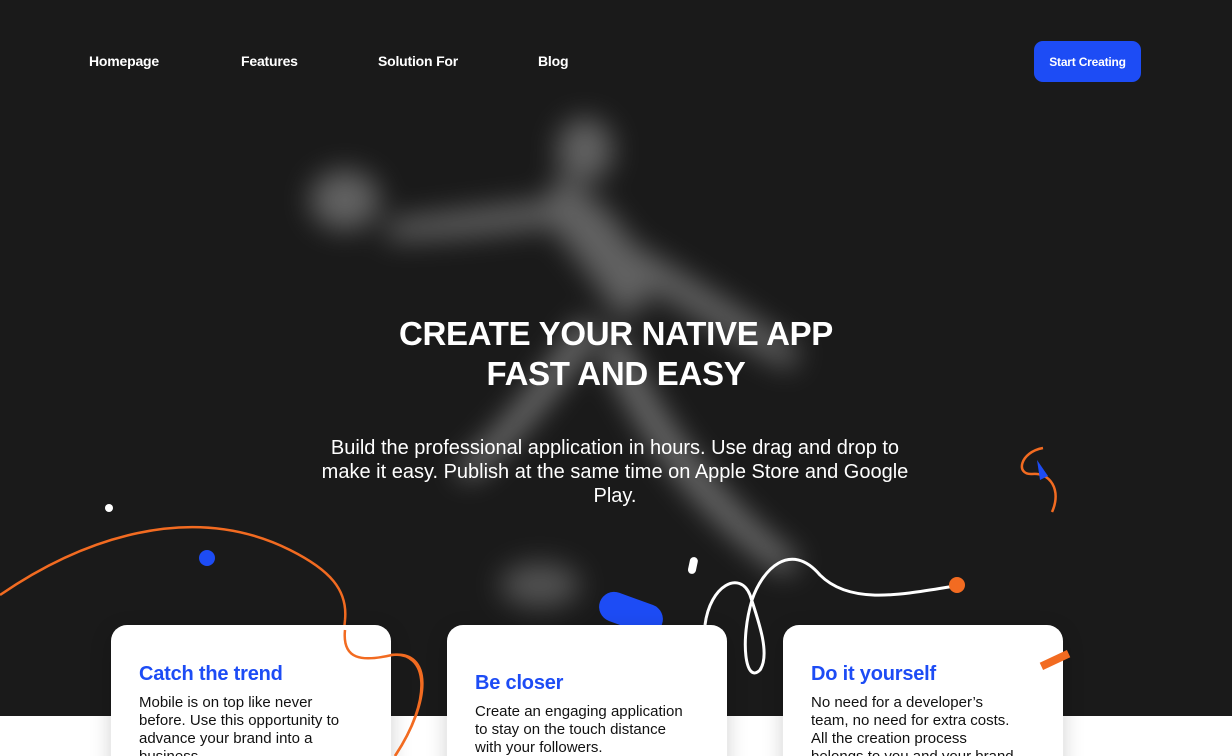 This screenshot has height=756, width=1232. Describe the element at coordinates (873, 674) in the screenshot. I see `card-title: Do it yourself` at that location.